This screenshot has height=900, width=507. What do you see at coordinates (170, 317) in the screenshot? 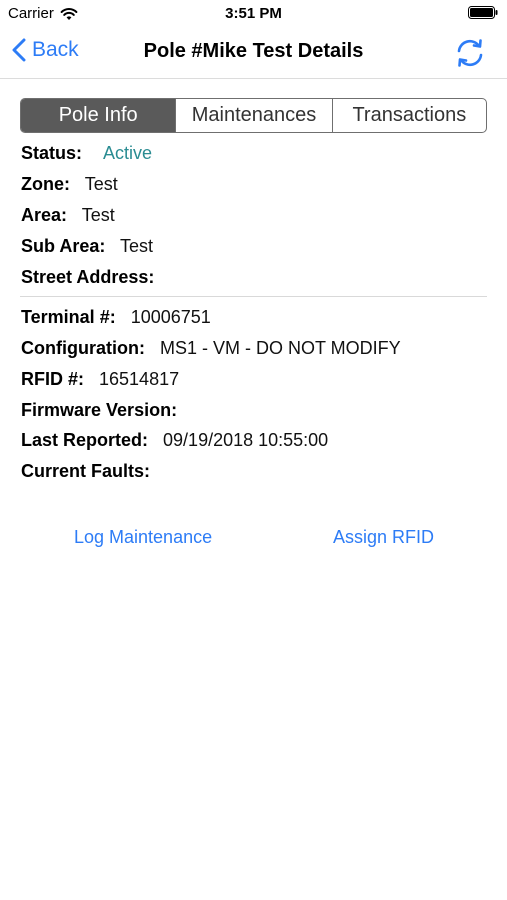
I see `terminal-value: 10006751` at bounding box center [170, 317].